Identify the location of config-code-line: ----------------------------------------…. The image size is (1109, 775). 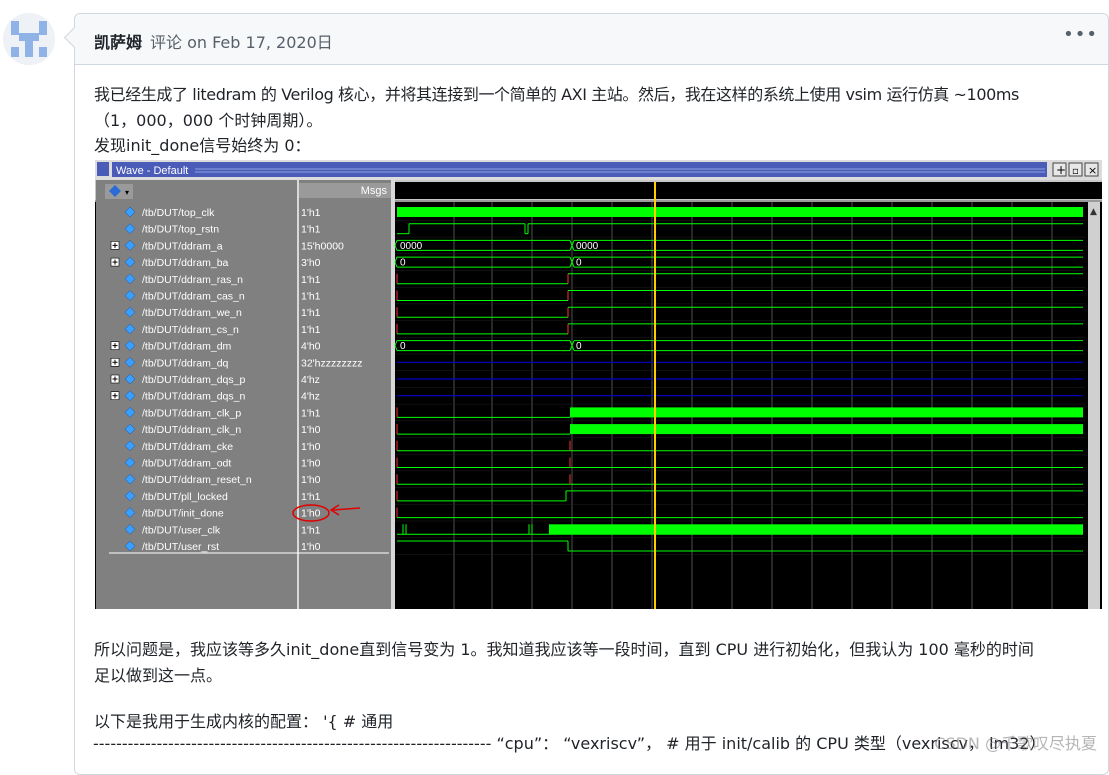
(569, 743).